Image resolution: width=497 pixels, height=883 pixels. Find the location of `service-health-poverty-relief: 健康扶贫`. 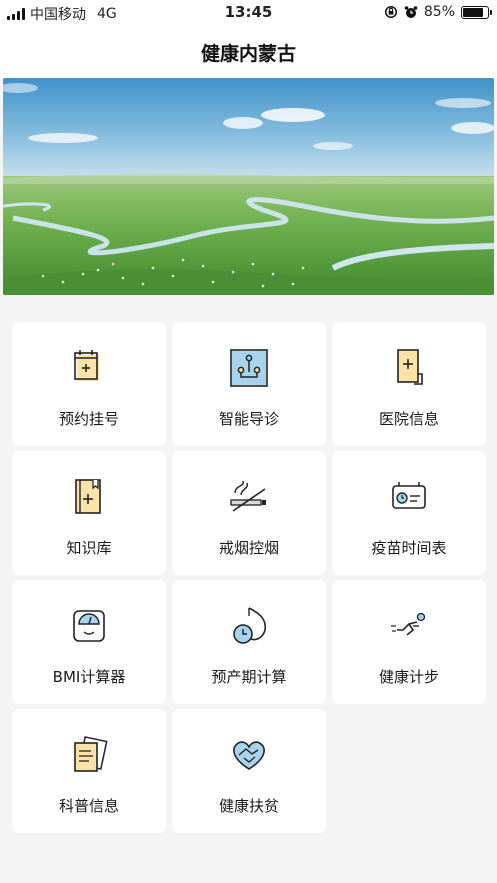

service-health-poverty-relief: 健康扶贫 is located at coordinates (249, 771).